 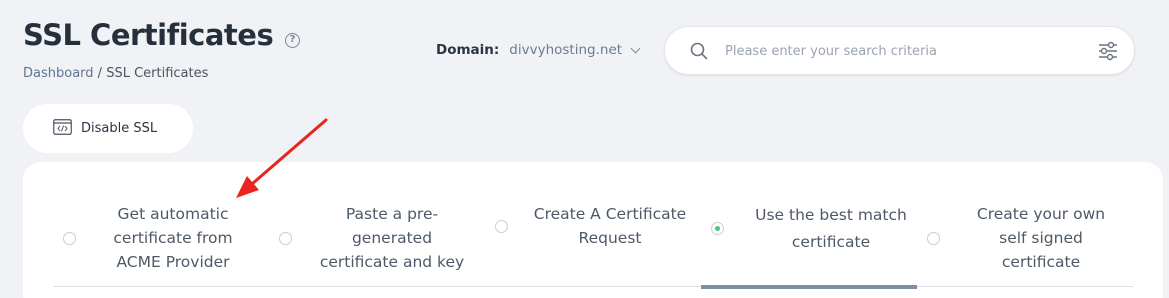 I want to click on breadcrumb-dashboard-link: Dashboard, so click(x=58, y=73).